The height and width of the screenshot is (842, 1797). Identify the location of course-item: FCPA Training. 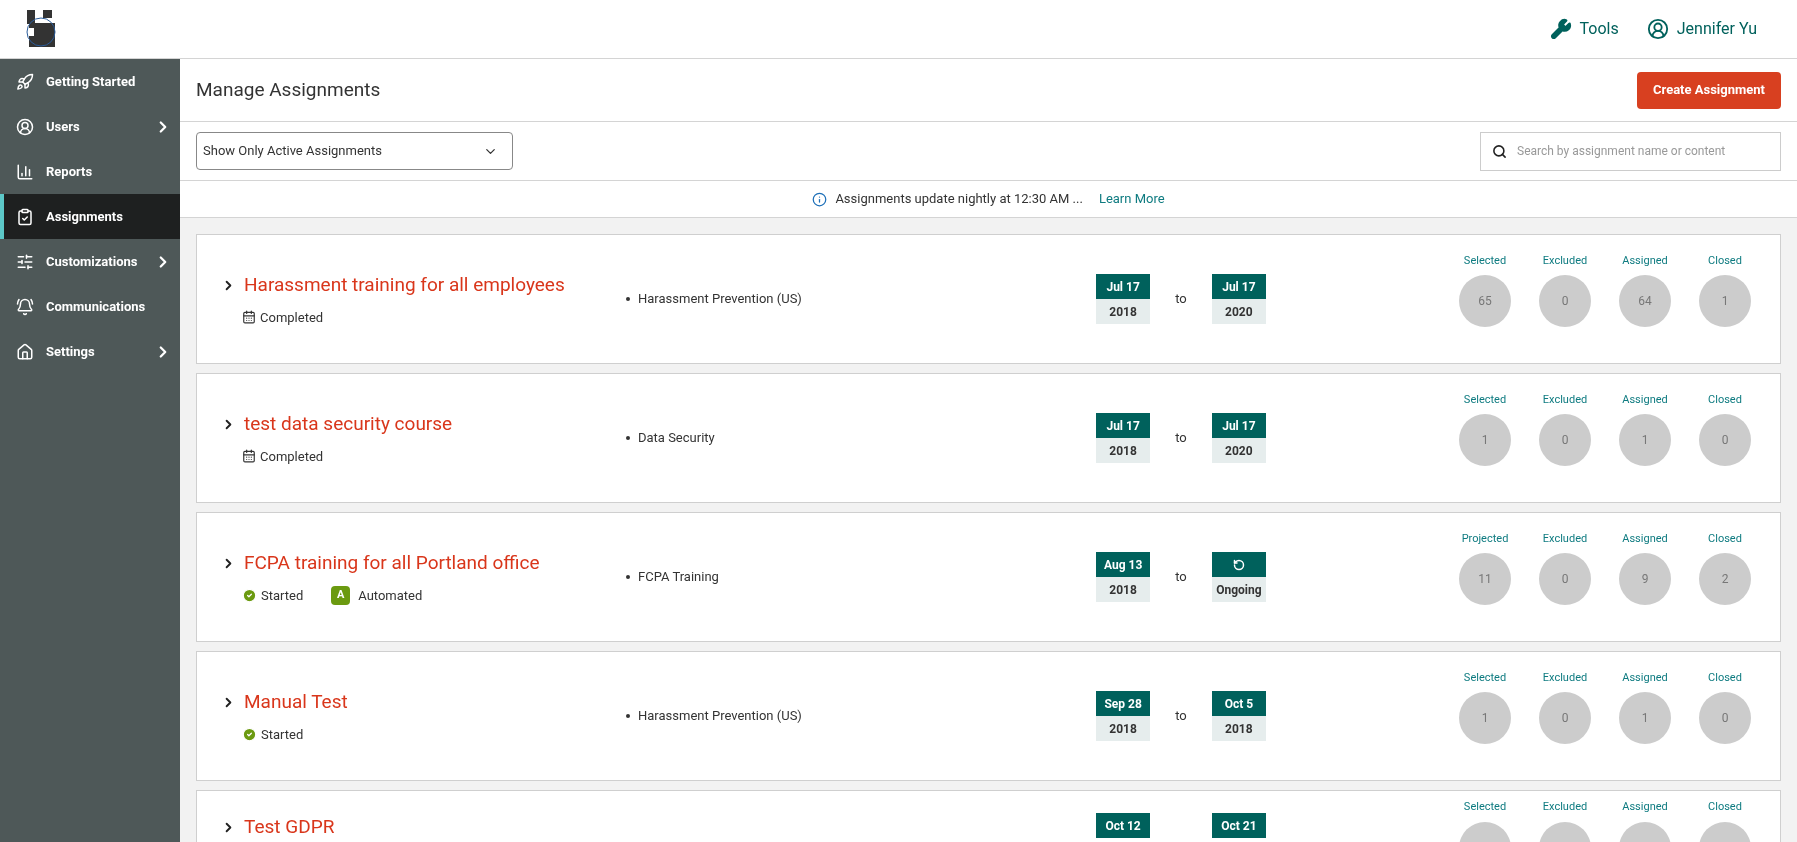
(678, 577).